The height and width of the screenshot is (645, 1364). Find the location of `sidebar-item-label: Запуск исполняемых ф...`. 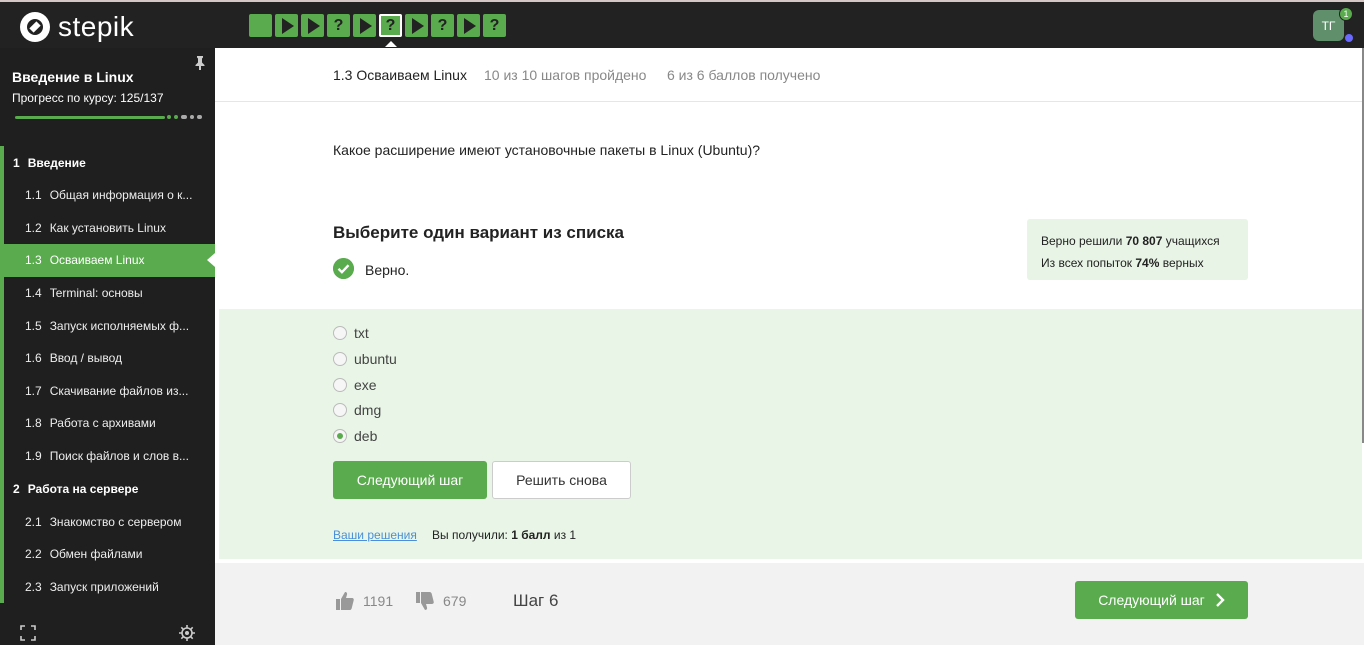

sidebar-item-label: Запуск исполняемых ф... is located at coordinates (119, 325).